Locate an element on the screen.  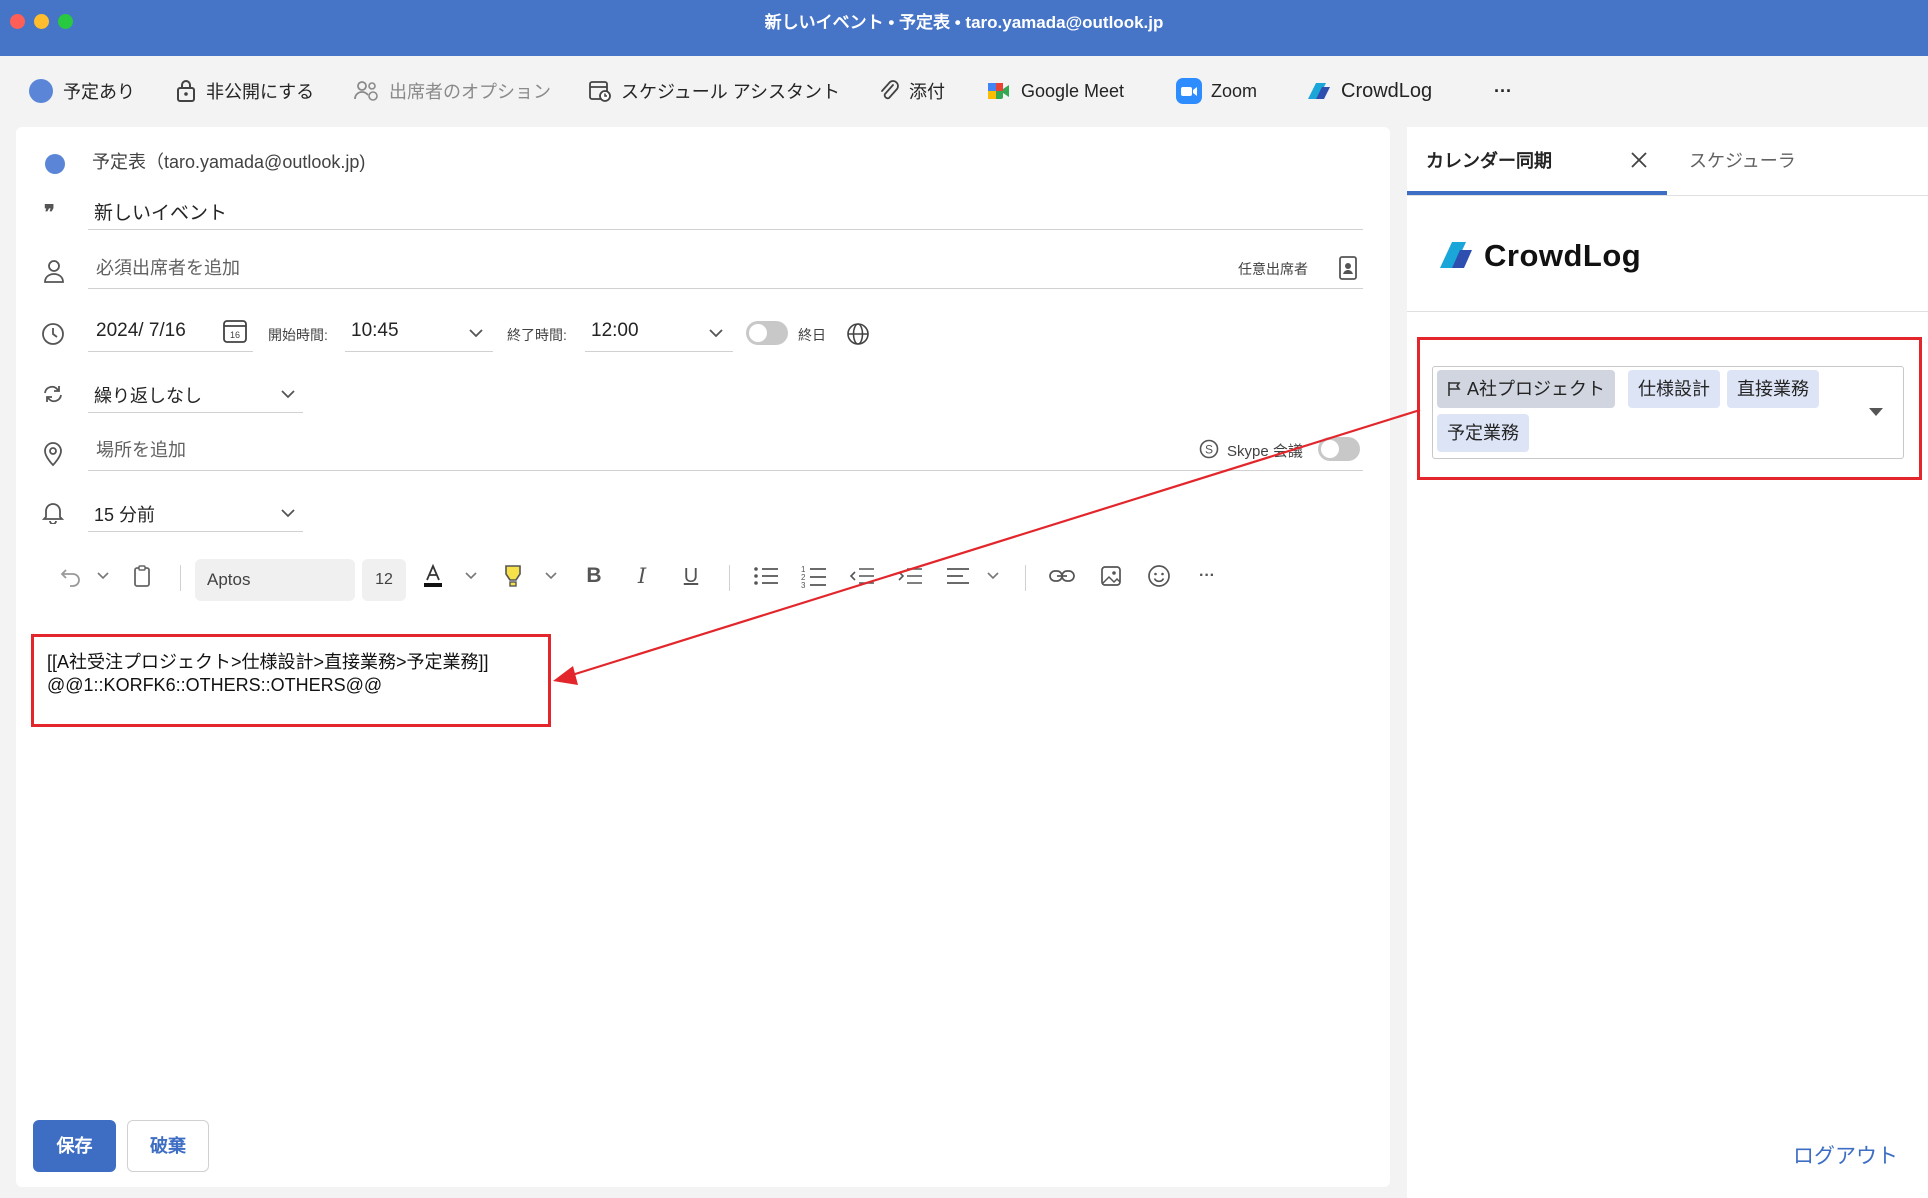
schedule-assistant-button: スケジュール アシスタント is located at coordinates (714, 91).